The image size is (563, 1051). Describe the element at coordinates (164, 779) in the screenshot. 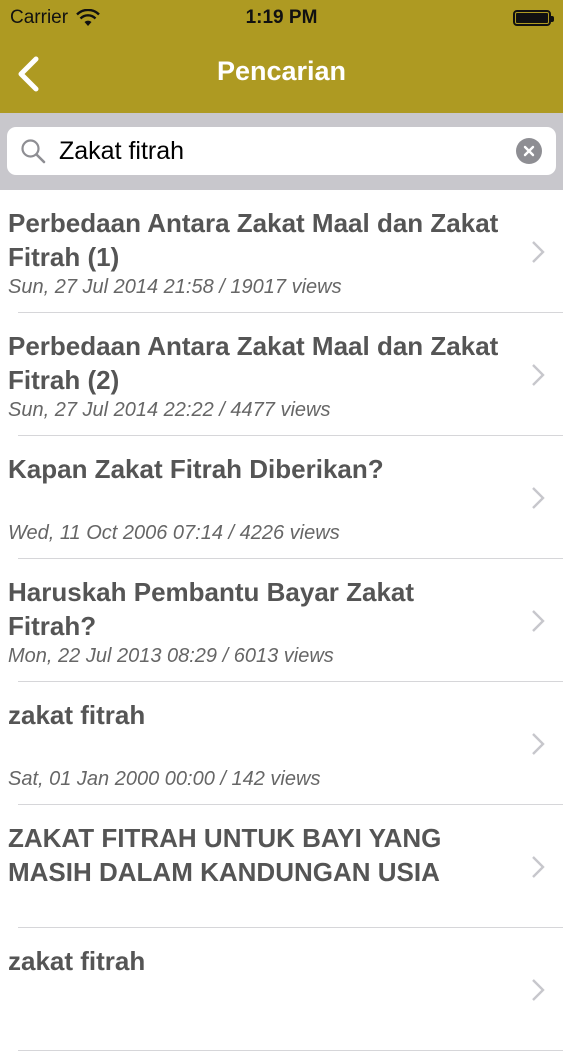

I see `result-meta: Sat, 01 Jan 2000 00:00 / 142 views` at that location.